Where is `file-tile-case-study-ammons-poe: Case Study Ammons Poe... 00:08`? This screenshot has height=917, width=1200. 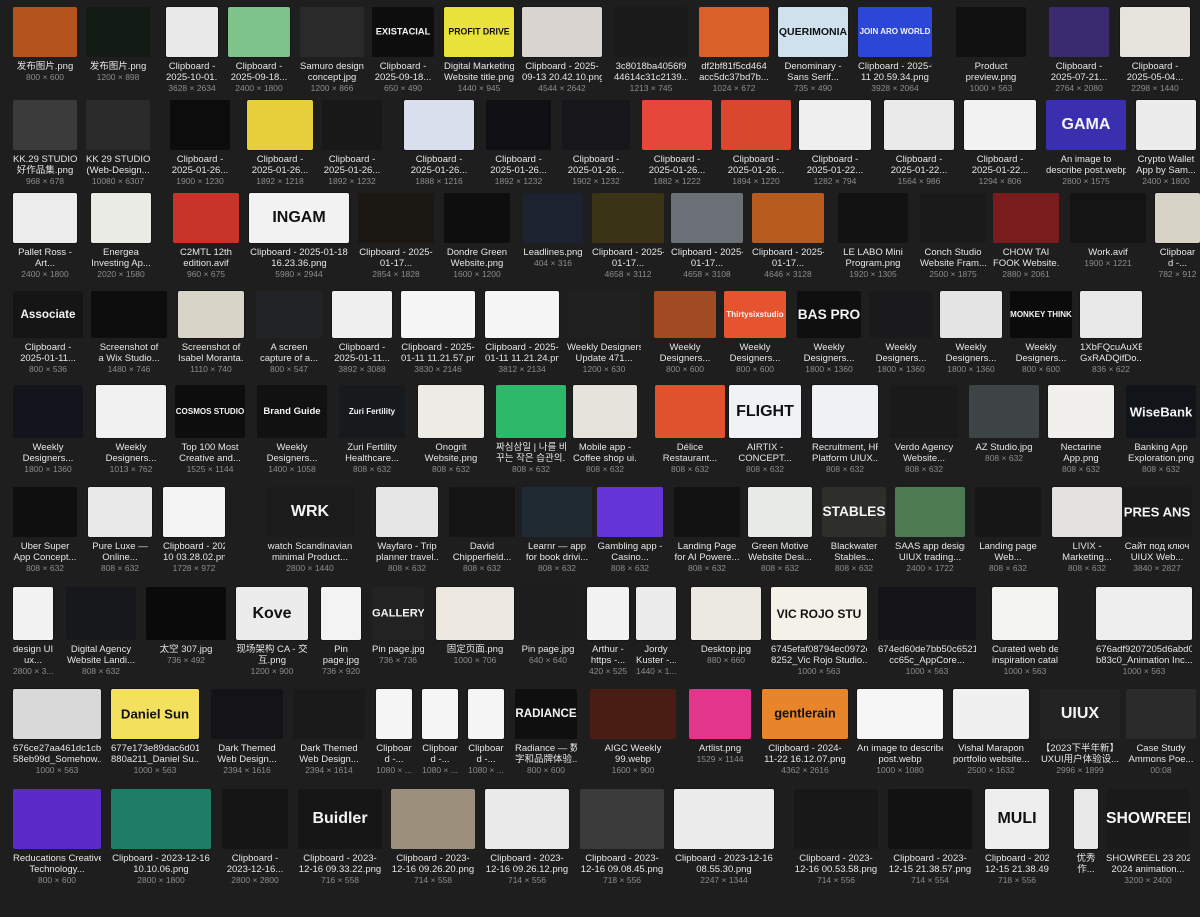
file-tile-case-study-ammons-poe: Case Study Ammons Poe... 00:08 is located at coordinates (1161, 732).